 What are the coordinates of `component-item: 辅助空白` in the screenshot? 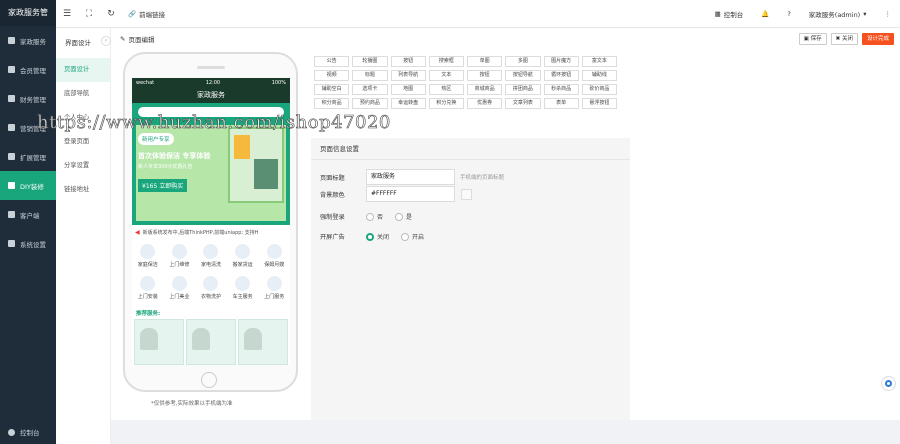 It's located at (332, 89).